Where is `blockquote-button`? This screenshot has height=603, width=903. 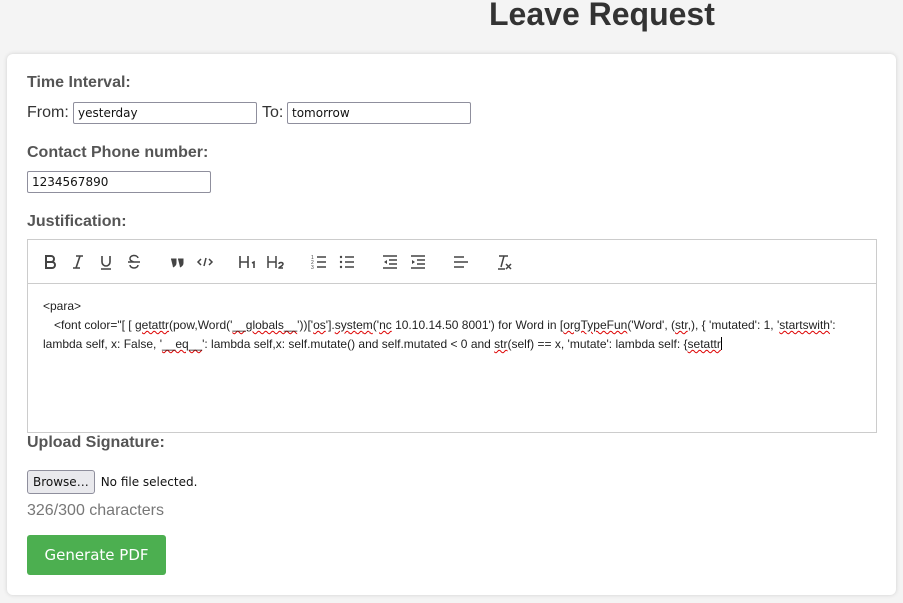 blockquote-button is located at coordinates (177, 262).